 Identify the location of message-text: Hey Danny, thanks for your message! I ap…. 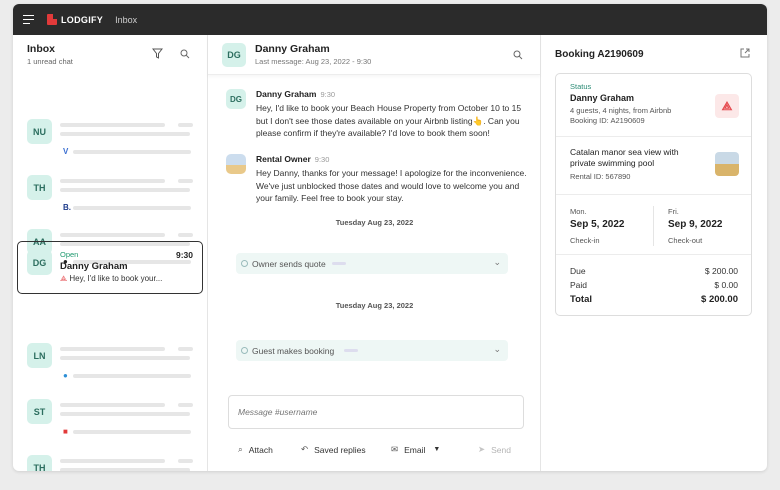
(391, 185).